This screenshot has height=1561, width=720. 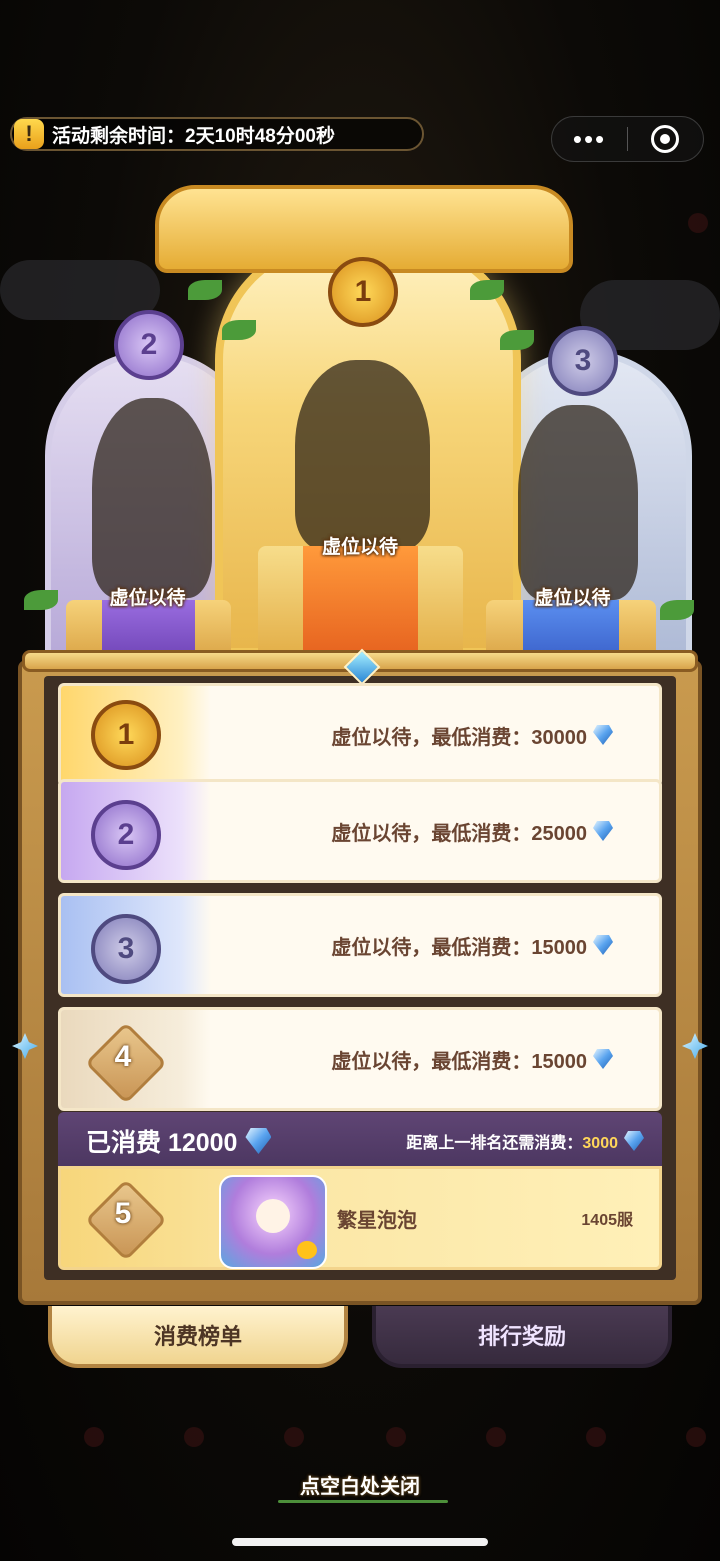 I want to click on my-rank-row: 5 繁星泡泡 1405服, so click(x=360, y=1218).